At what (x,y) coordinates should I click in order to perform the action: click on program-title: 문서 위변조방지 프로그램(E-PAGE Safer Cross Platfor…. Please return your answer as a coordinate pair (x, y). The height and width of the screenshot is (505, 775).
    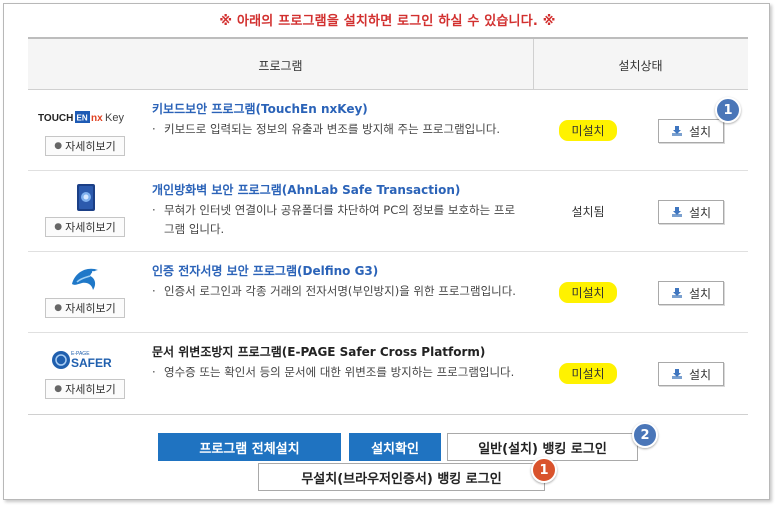
    Looking at the image, I should click on (319, 352).